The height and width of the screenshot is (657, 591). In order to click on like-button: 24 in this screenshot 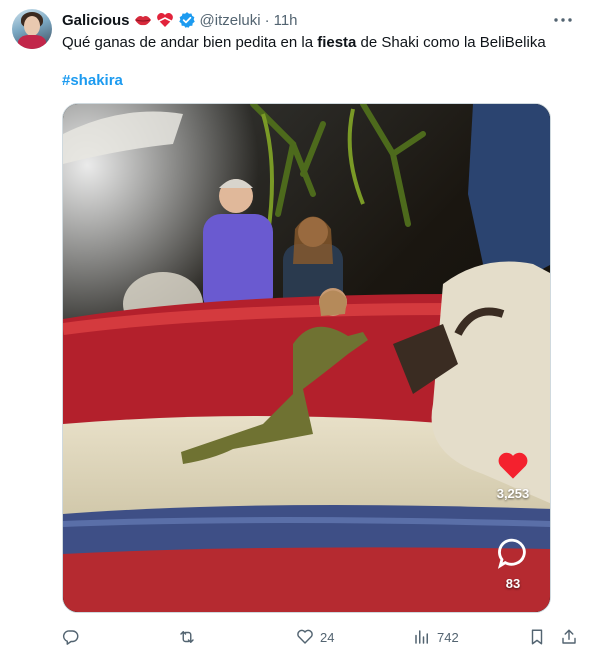, I will do `click(315, 637)`.